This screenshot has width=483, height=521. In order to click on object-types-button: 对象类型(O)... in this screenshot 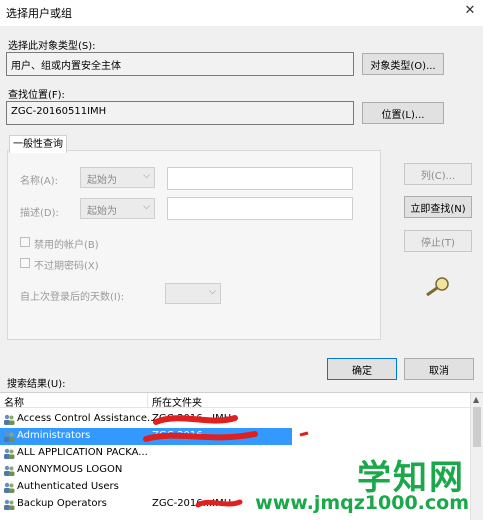, I will do `click(403, 64)`.